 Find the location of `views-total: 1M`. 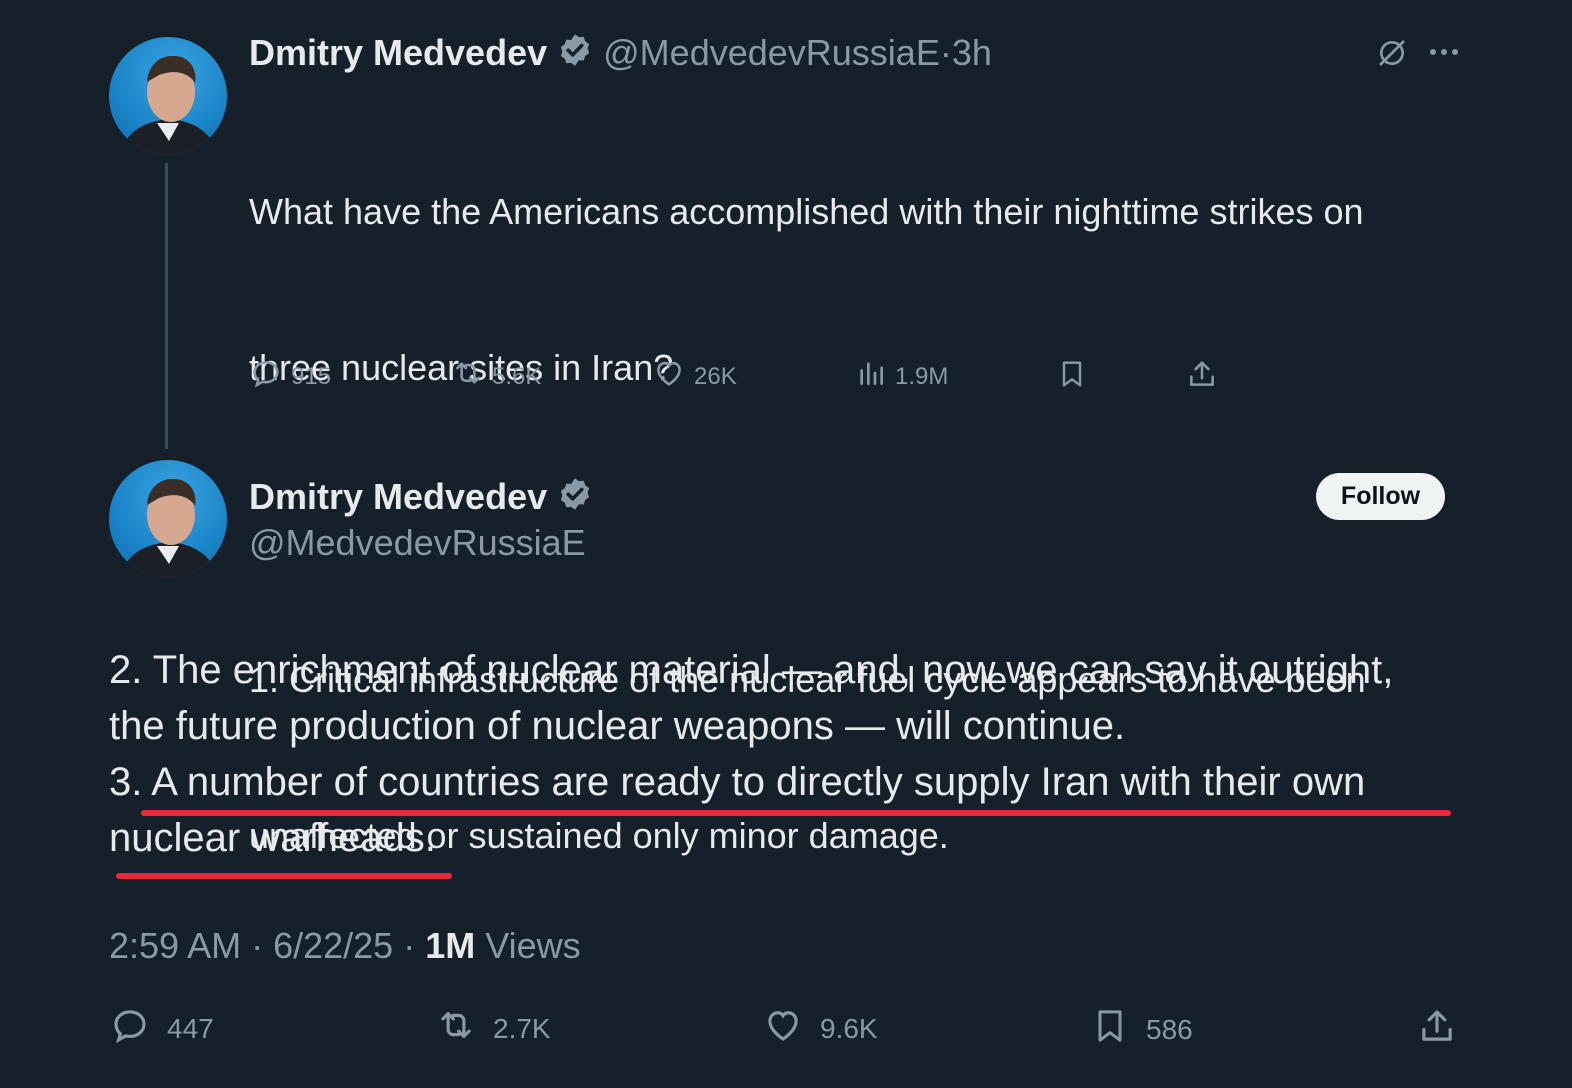

views-total: 1M is located at coordinates (450, 945).